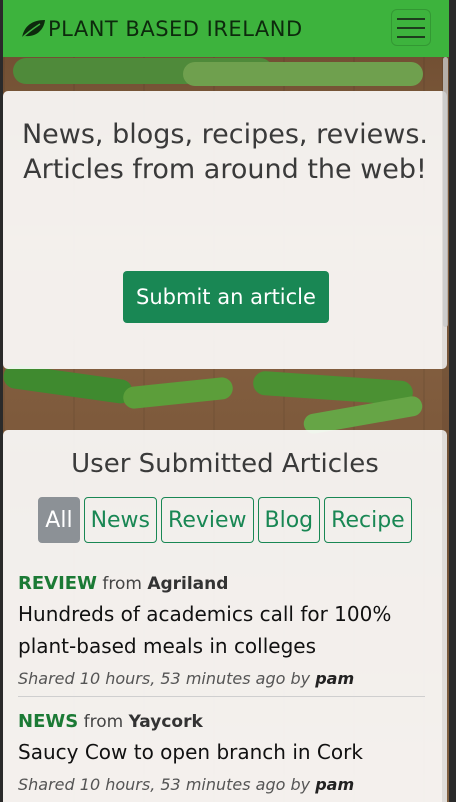  I want to click on submit-article-button: Submit an article, so click(226, 297).